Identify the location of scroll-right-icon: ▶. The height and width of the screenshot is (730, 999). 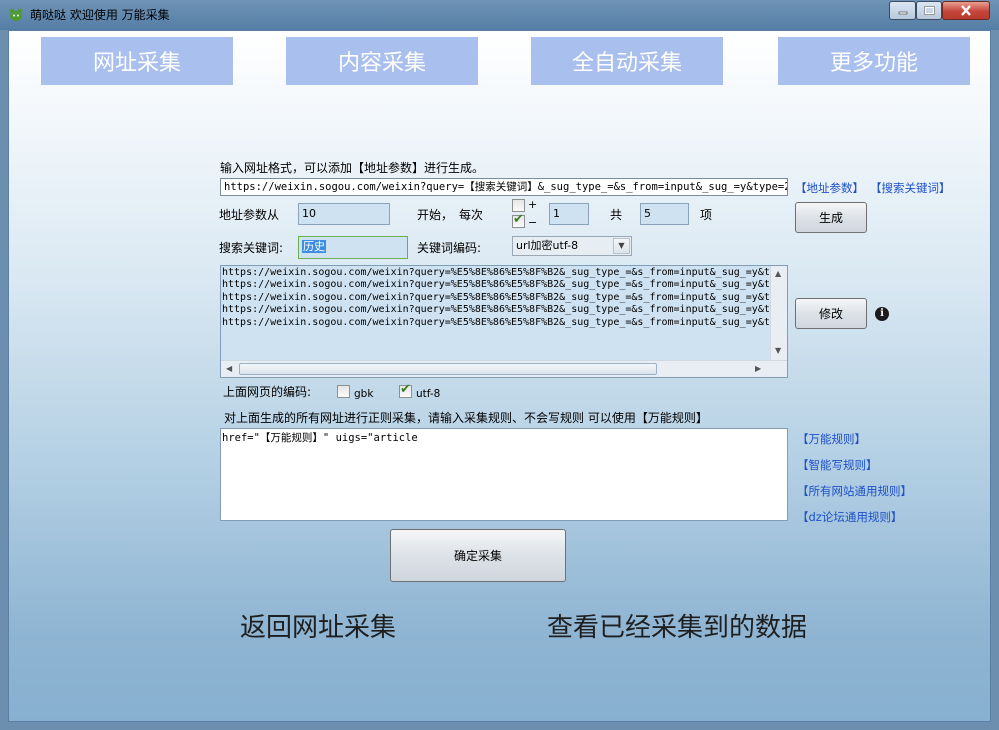
(758, 369).